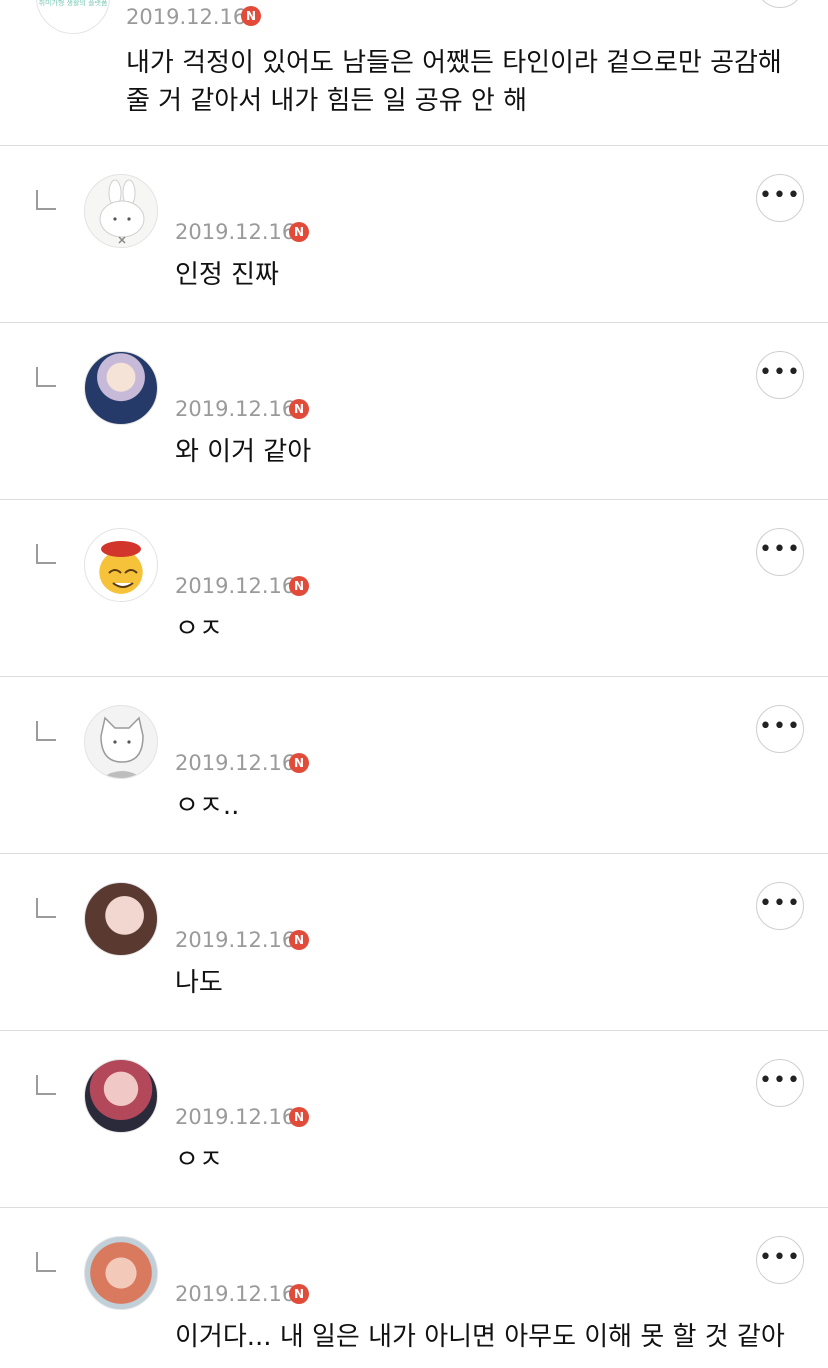 This screenshot has width=828, height=1368. Describe the element at coordinates (780, 4) in the screenshot. I see `more-options-button` at that location.